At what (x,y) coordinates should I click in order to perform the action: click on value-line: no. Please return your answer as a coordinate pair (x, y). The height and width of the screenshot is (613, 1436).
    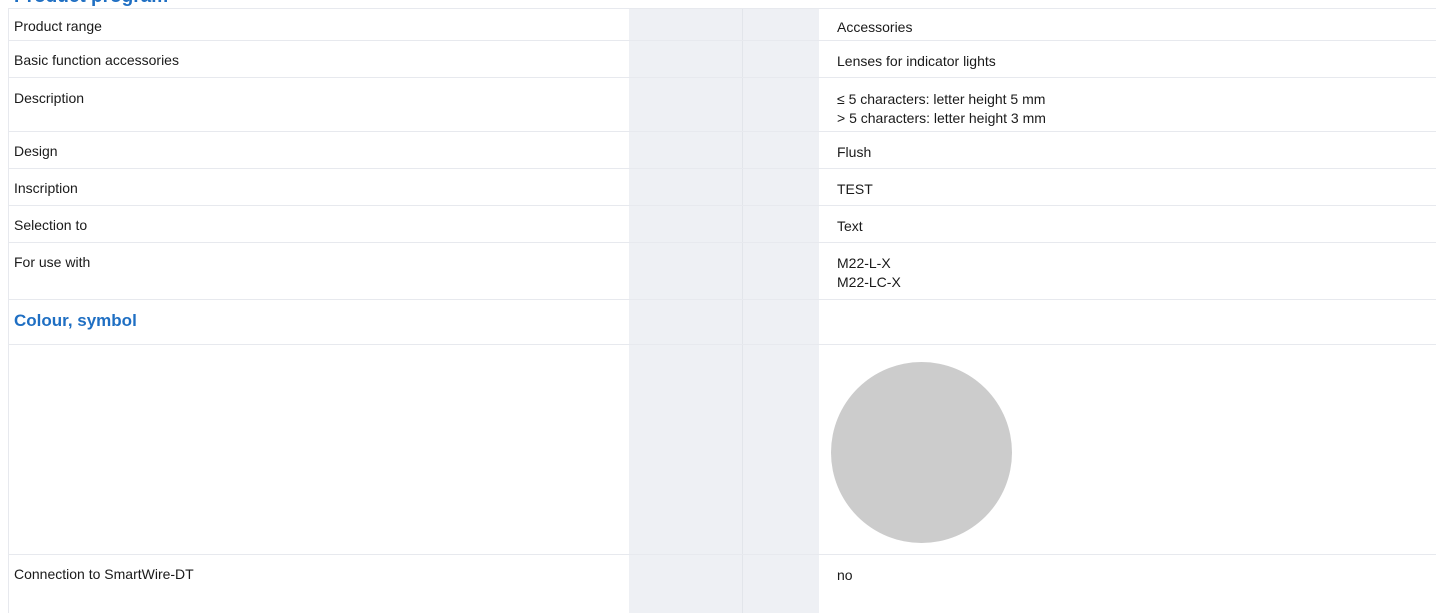
    Looking at the image, I should click on (845, 575).